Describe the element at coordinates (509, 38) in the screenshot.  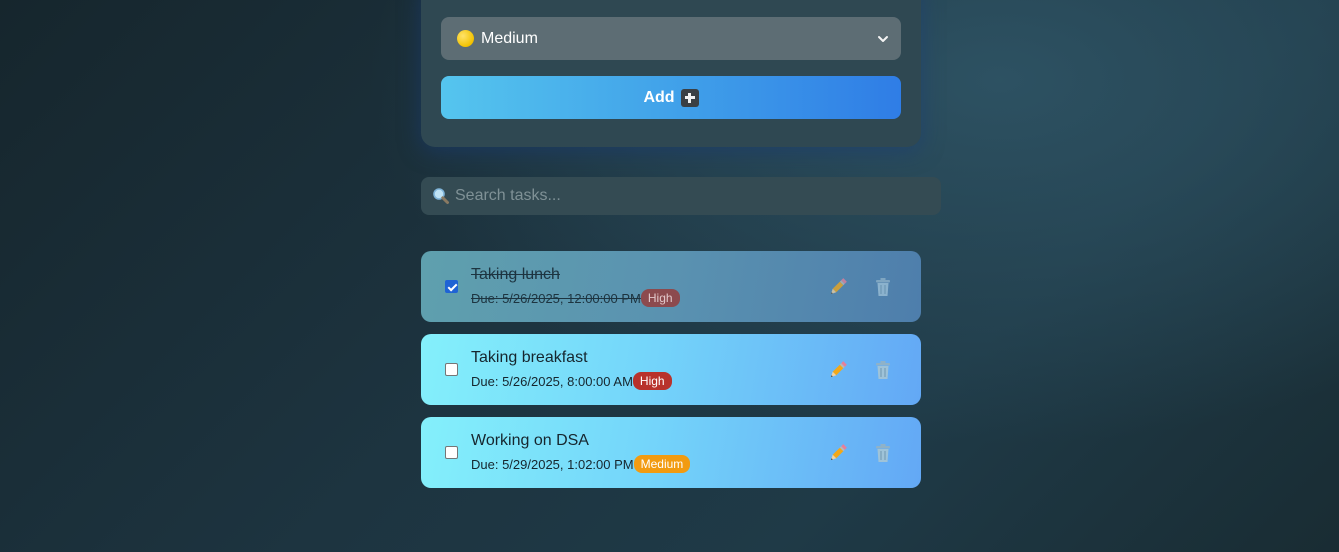
I see `priority-select-value: Medium` at that location.